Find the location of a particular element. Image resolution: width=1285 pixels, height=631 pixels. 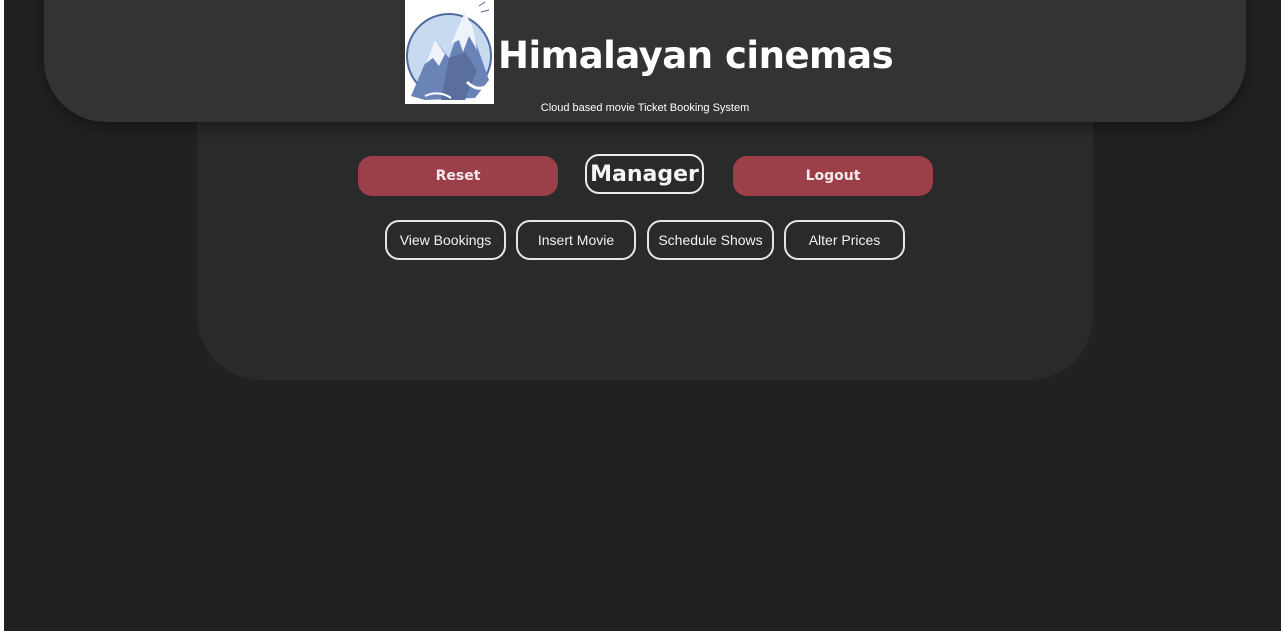

schedule-shows-button: Schedule Shows is located at coordinates (710, 240).